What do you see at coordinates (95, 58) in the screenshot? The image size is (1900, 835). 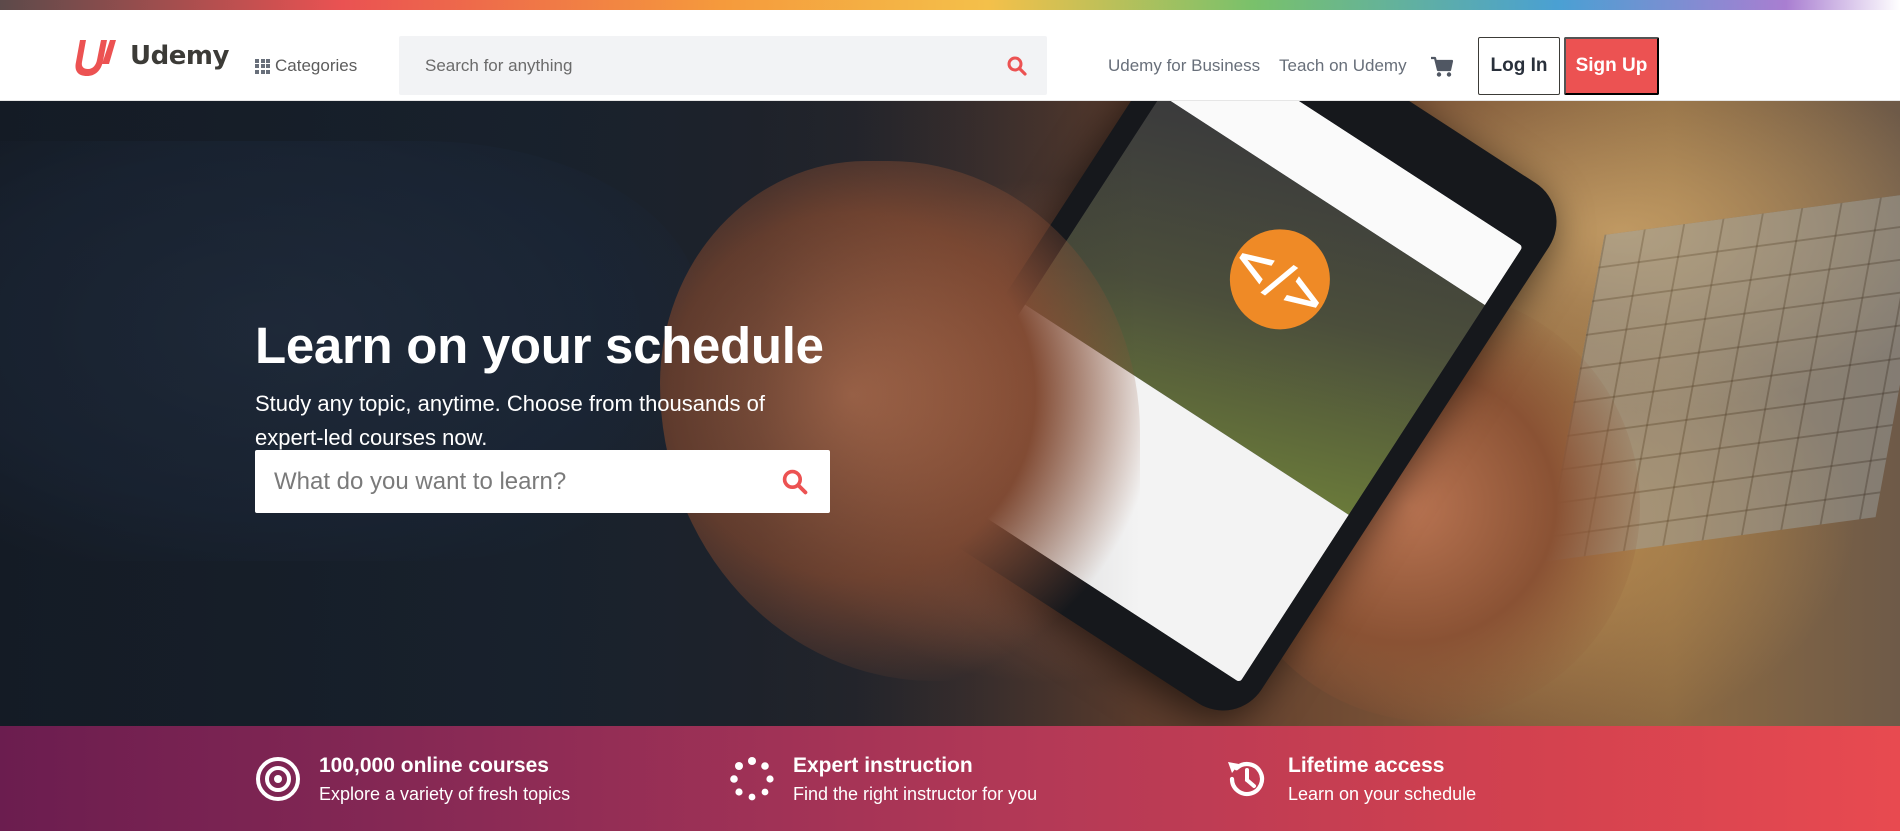 I see `udemy-logo-icon` at bounding box center [95, 58].